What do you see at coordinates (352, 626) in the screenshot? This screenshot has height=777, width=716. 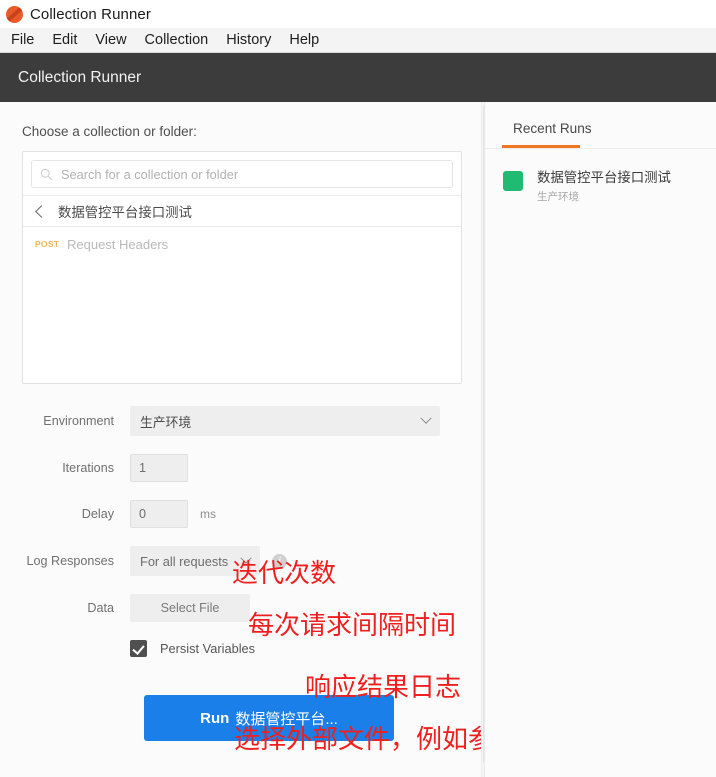 I see `annotation-delay: 每次请求间隔时间` at bounding box center [352, 626].